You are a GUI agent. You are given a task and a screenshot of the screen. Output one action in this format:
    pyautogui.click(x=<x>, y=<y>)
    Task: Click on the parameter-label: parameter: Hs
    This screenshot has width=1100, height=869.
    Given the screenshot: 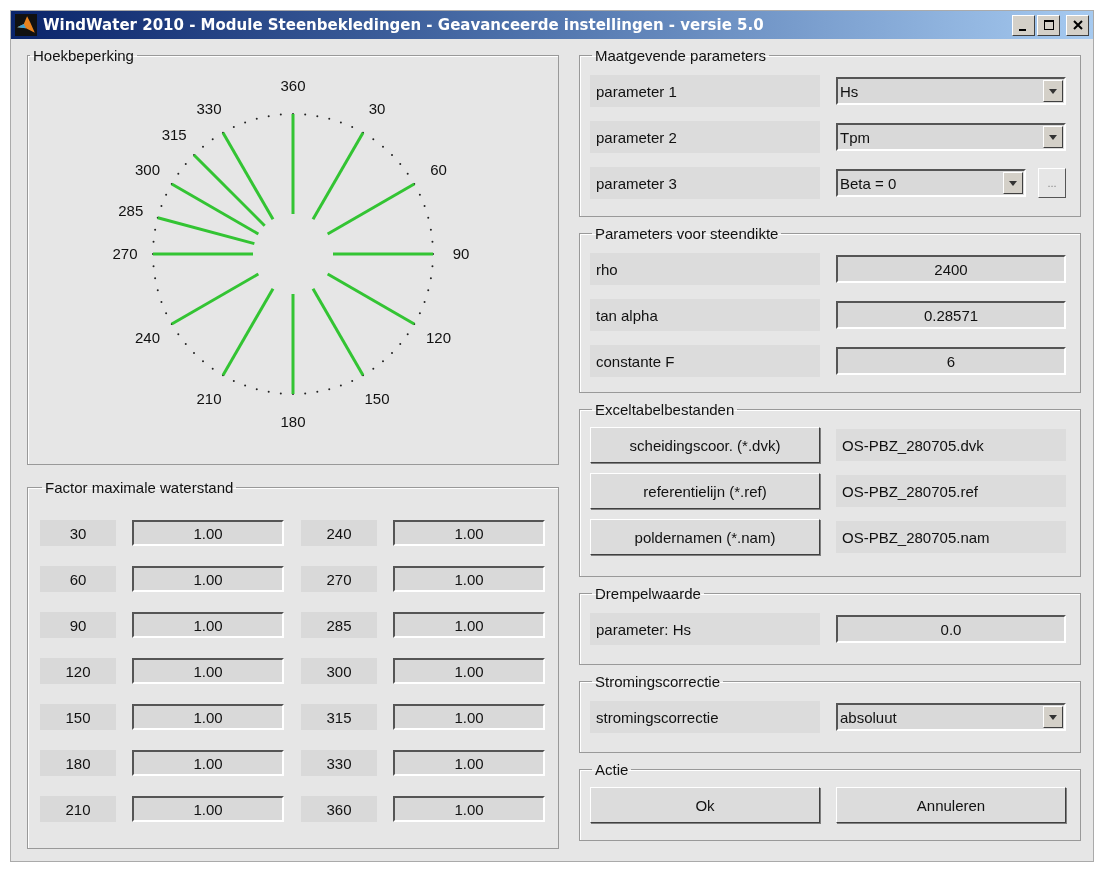 What is the action you would take?
    pyautogui.click(x=705, y=629)
    